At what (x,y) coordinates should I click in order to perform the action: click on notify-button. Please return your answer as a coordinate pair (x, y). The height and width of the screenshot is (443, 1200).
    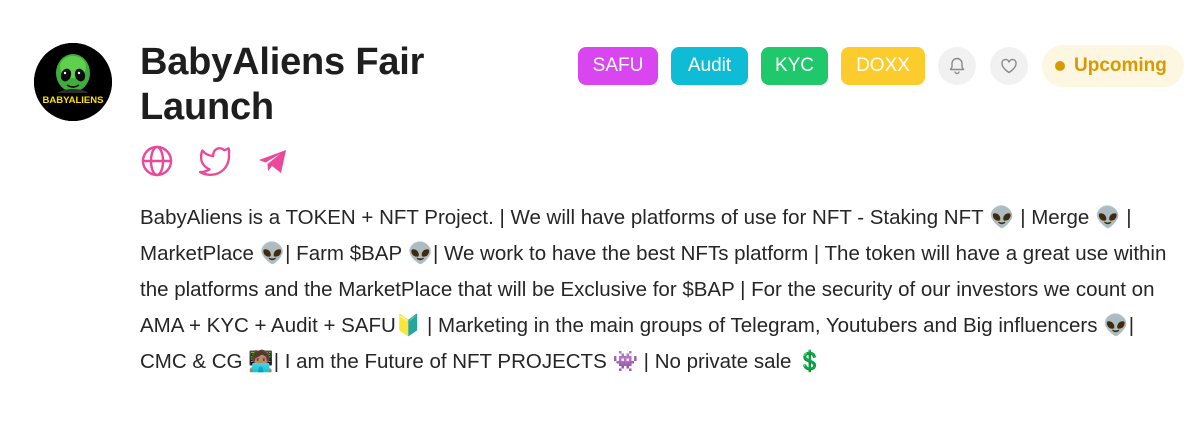
    Looking at the image, I should click on (957, 66).